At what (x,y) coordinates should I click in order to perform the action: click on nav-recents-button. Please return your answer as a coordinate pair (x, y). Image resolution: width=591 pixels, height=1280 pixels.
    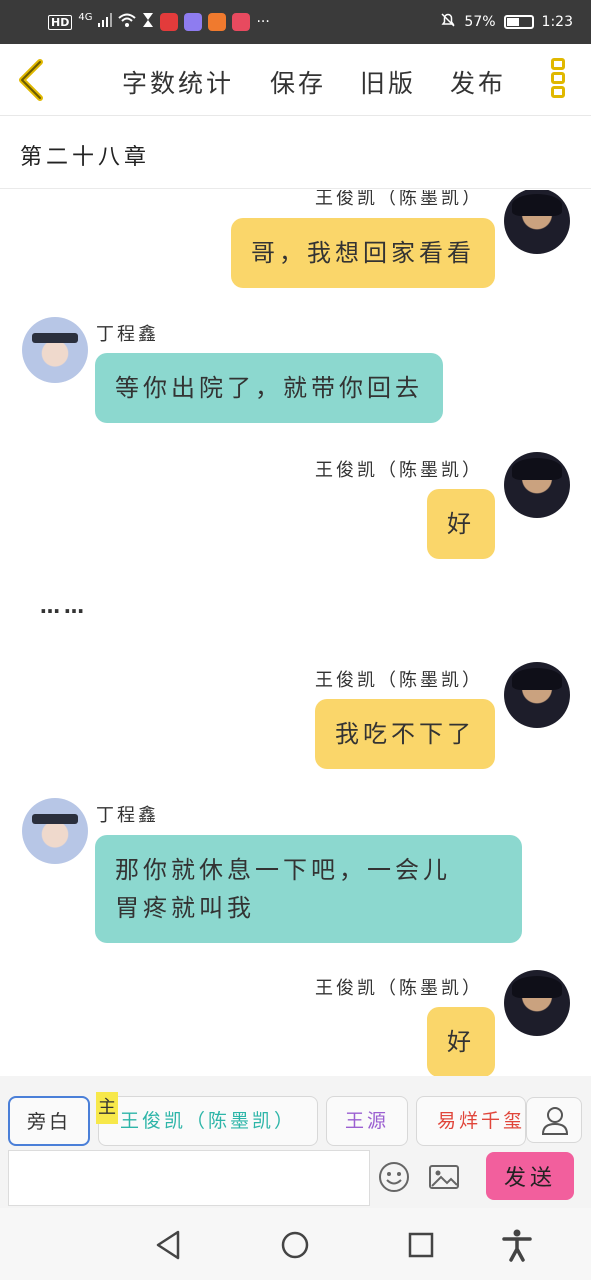
    Looking at the image, I should click on (421, 1245).